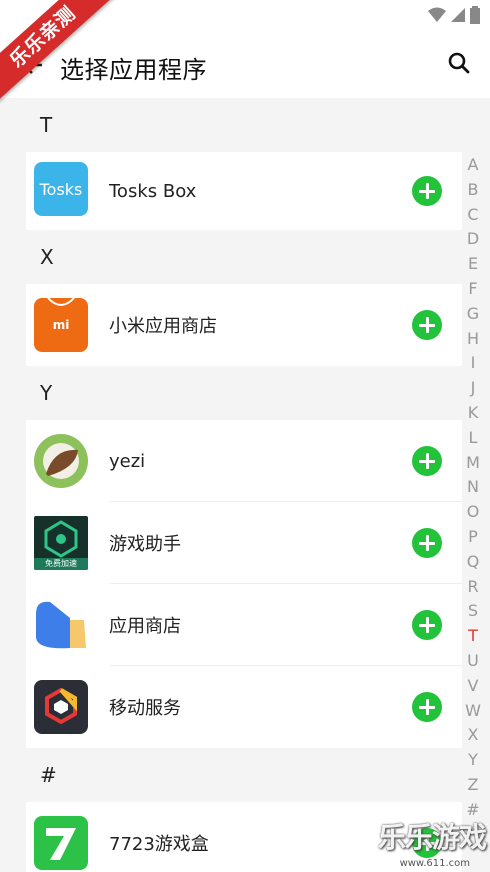 This screenshot has height=872, width=490. I want to click on index-letter: E, so click(473, 264).